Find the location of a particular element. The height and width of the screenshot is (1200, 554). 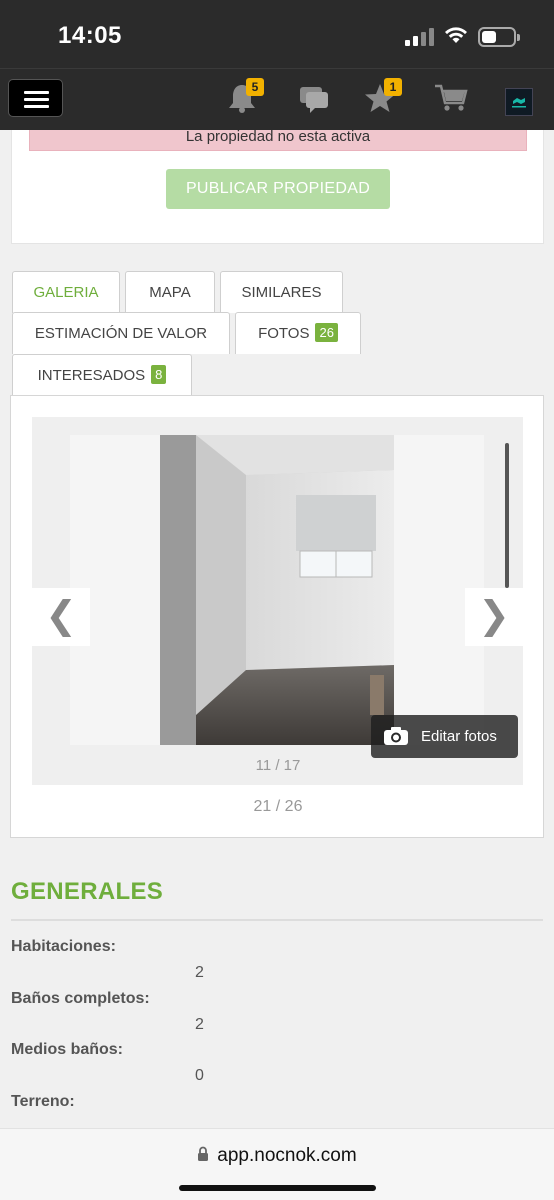

medios-banos-label: Medios baños: is located at coordinates (67, 1049).